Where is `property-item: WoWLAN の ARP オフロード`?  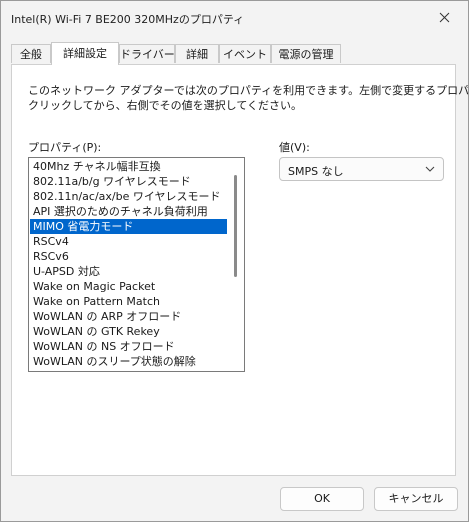
property-item: WoWLAN の ARP オフロード is located at coordinates (128, 316).